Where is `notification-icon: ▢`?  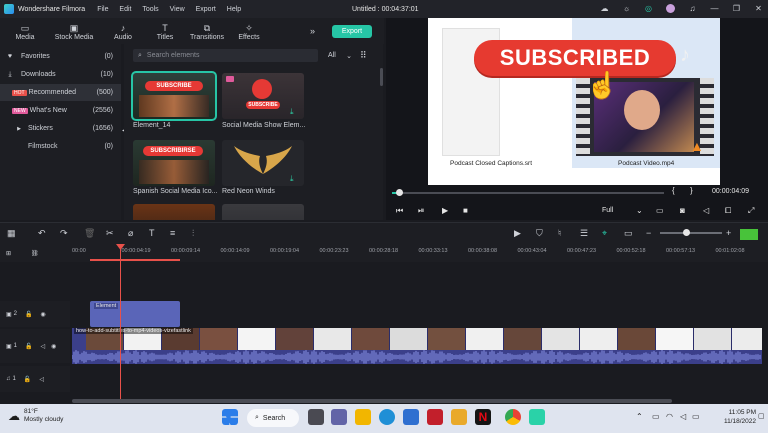
notification-icon: ▢ is located at coordinates (761, 416).